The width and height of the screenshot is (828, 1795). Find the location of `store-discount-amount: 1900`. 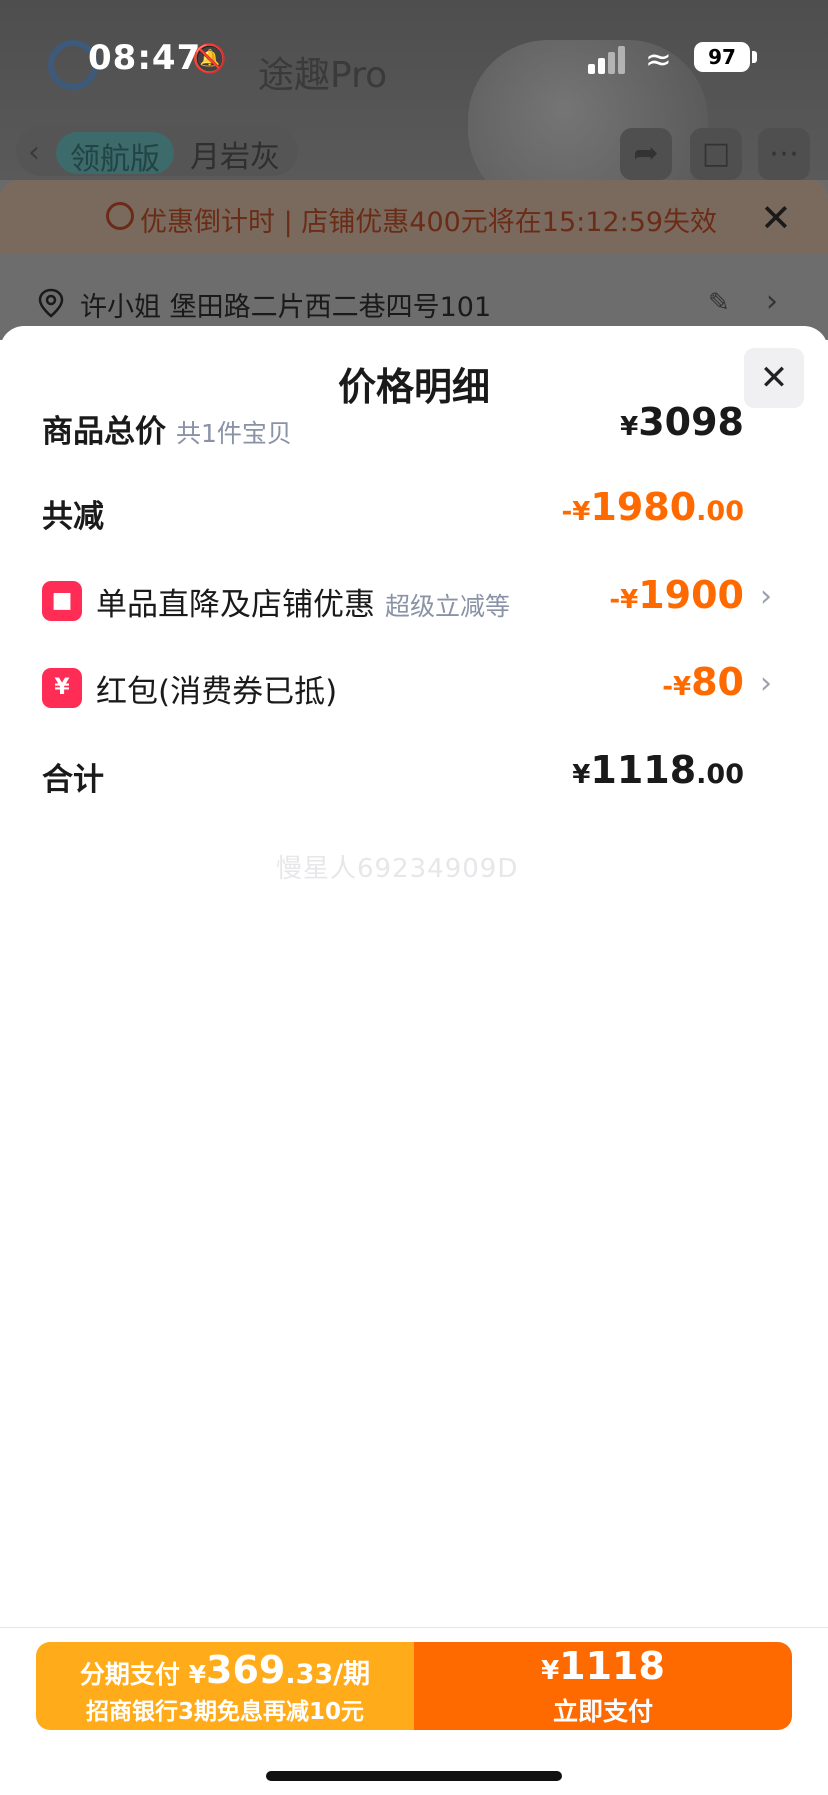

store-discount-amount: 1900 is located at coordinates (691, 595).